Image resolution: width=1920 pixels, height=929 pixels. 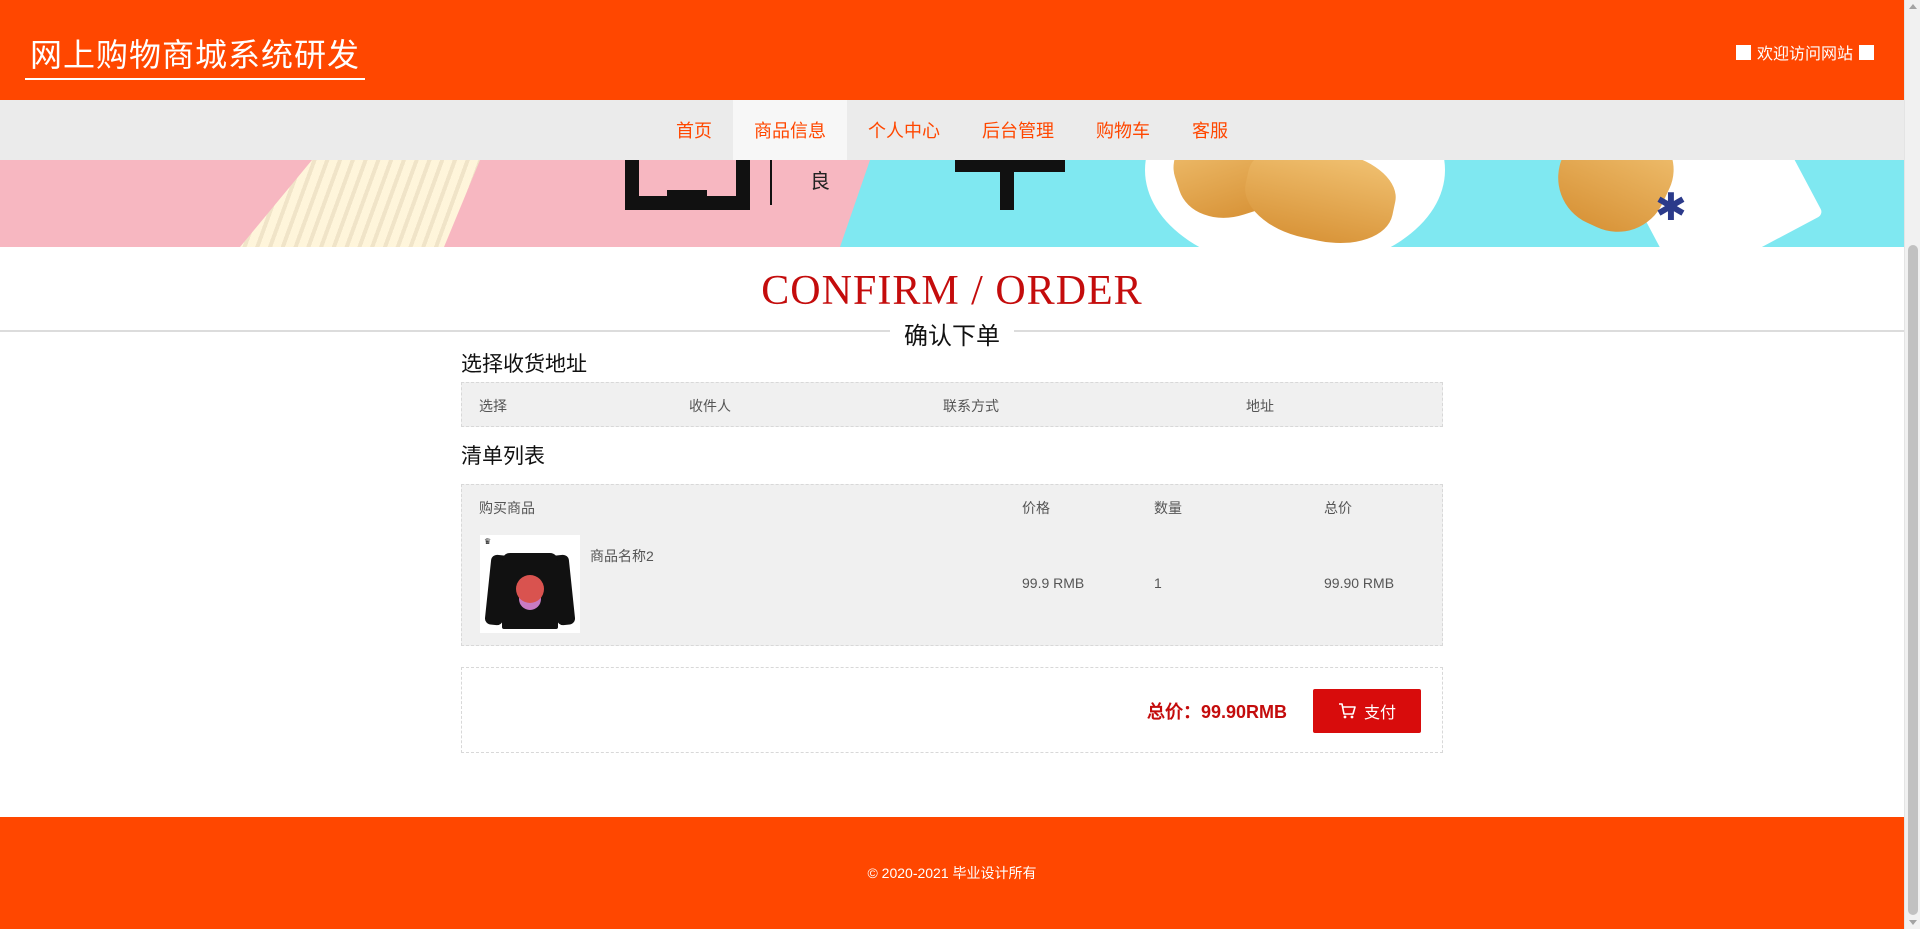 I want to click on welcome-banner: 欢迎访问网站, so click(x=1804, y=52).